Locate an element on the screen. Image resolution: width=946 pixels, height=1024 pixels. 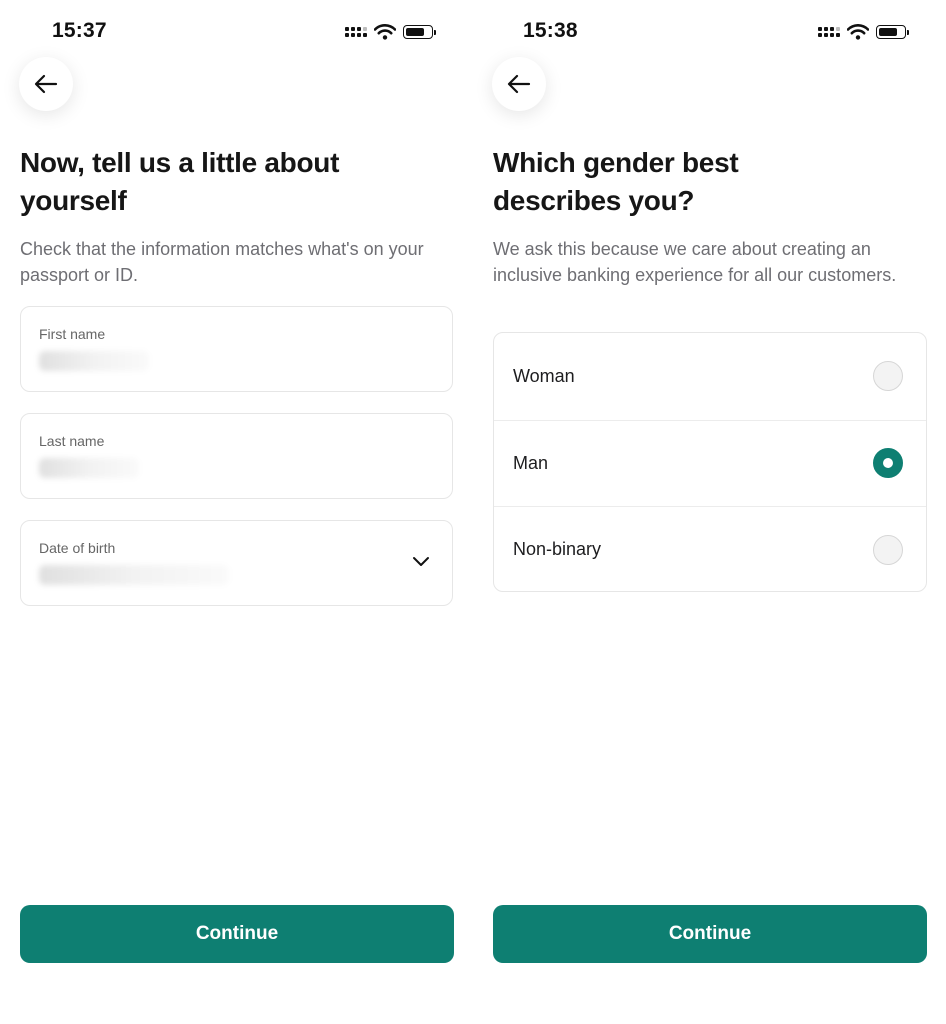
page-title: Now, tell us a little about yourself is located at coordinates (180, 181).